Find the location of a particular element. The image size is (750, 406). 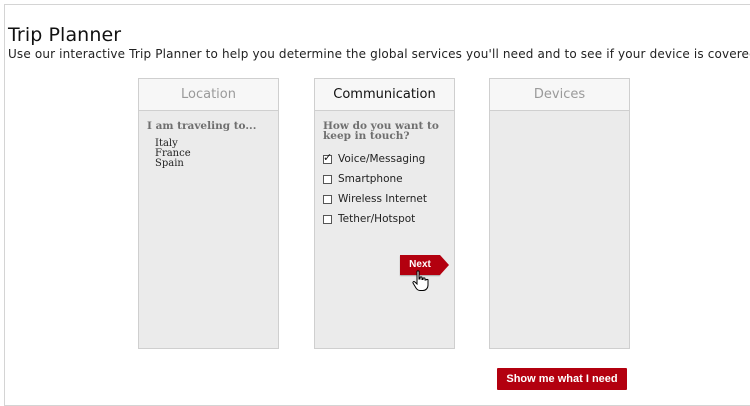

tether-hotspot-checkbox is located at coordinates (327, 219).